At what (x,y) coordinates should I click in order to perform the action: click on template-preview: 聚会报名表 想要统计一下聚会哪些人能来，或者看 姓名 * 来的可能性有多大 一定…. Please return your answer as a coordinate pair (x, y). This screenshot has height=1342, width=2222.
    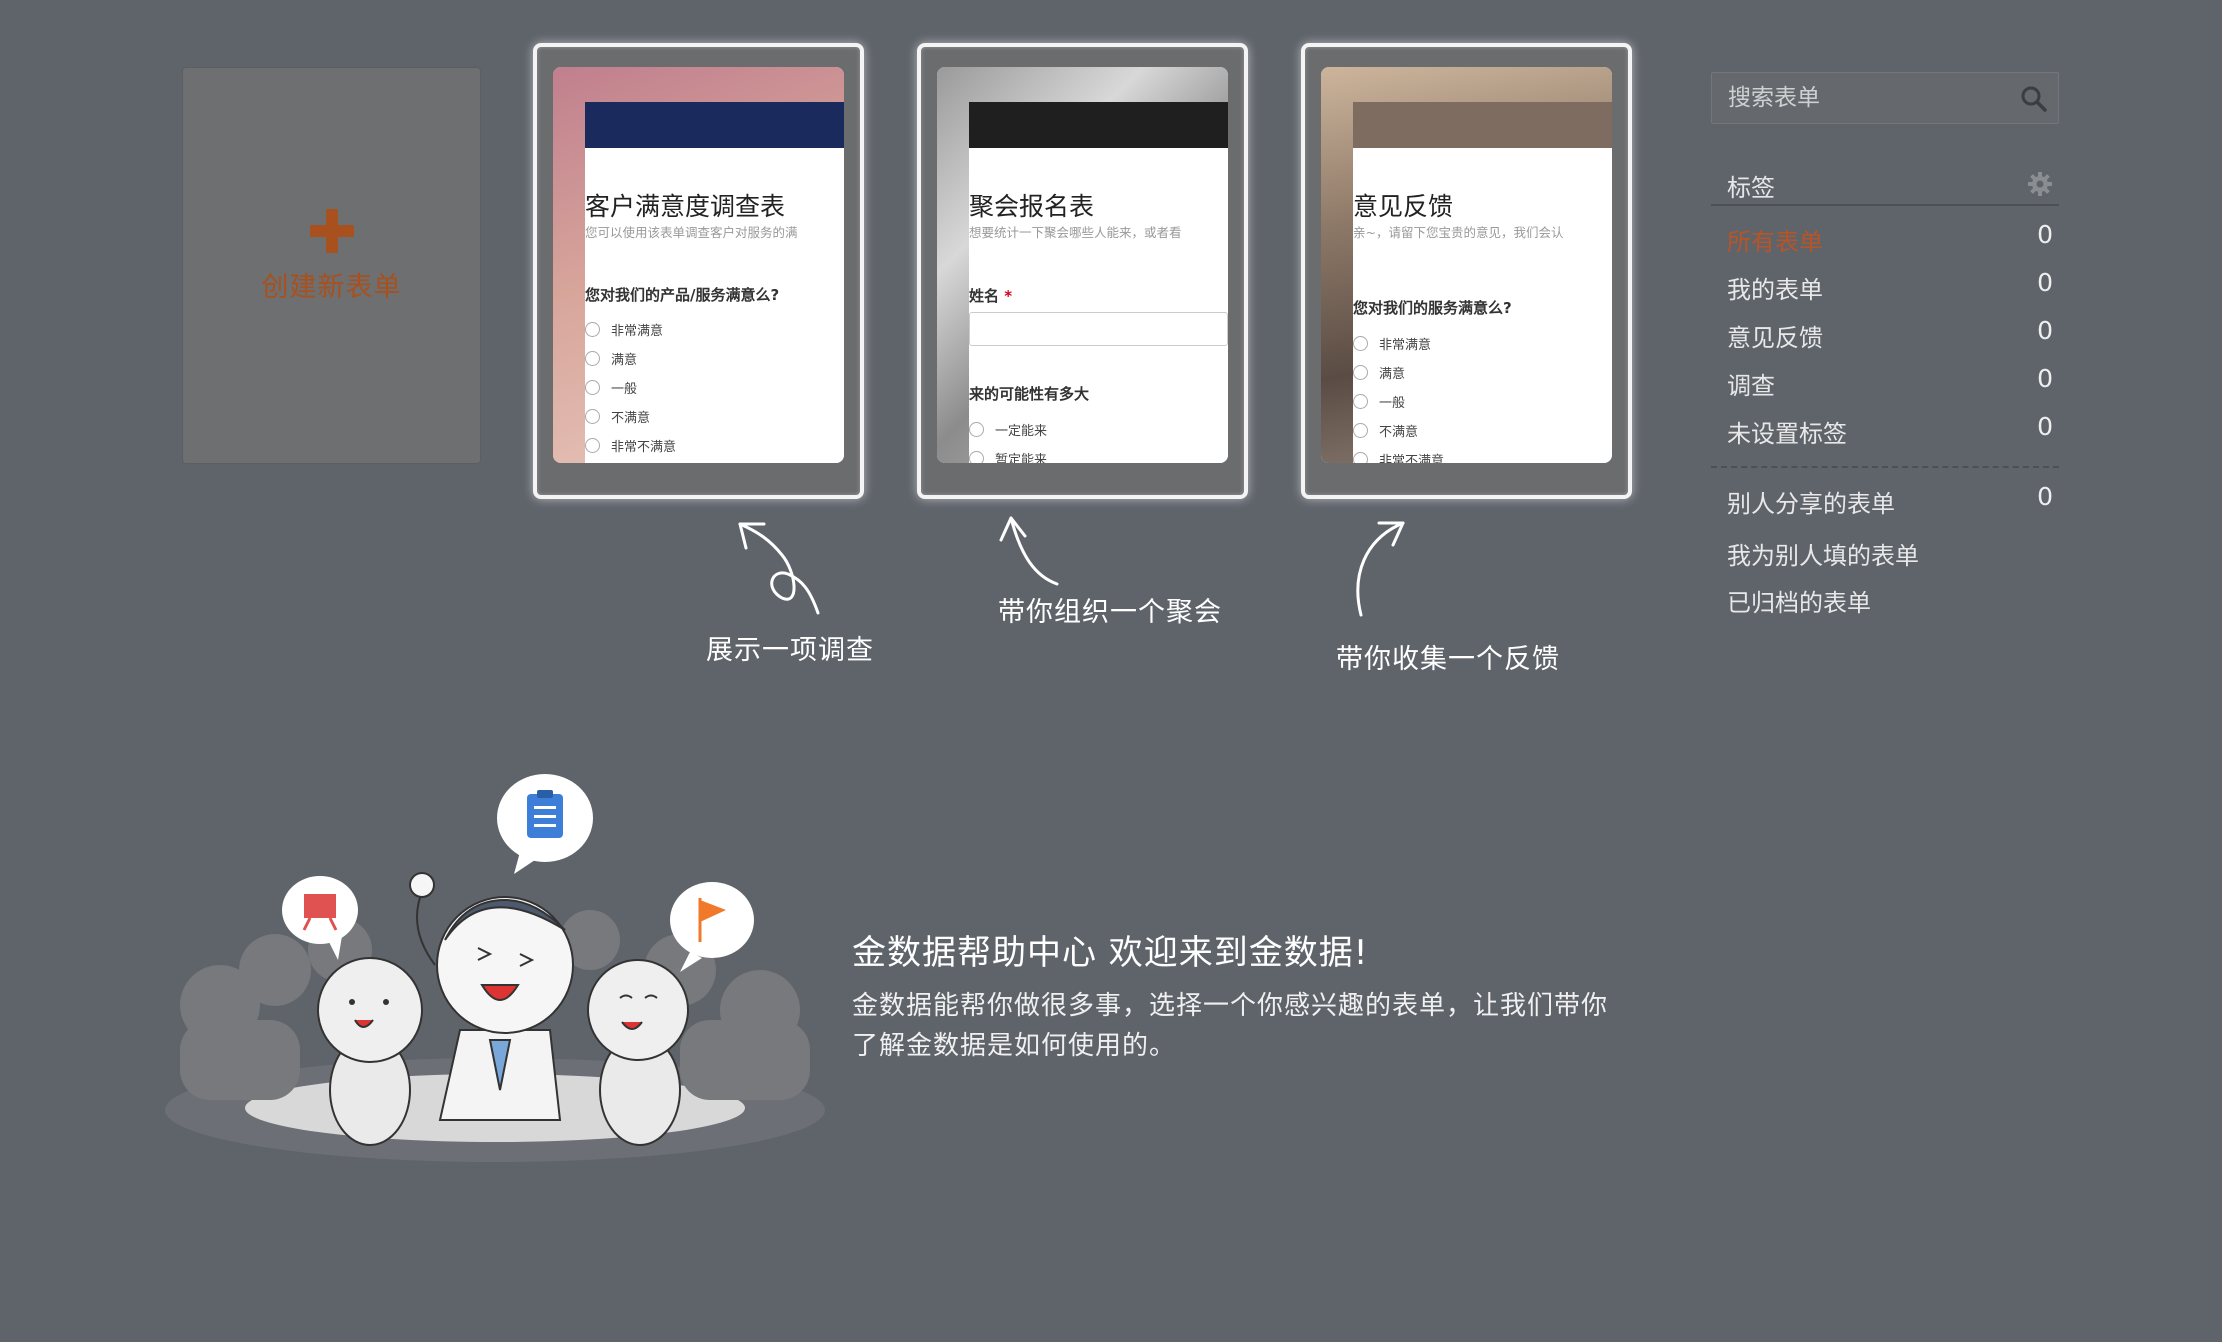
    Looking at the image, I should click on (1082, 265).